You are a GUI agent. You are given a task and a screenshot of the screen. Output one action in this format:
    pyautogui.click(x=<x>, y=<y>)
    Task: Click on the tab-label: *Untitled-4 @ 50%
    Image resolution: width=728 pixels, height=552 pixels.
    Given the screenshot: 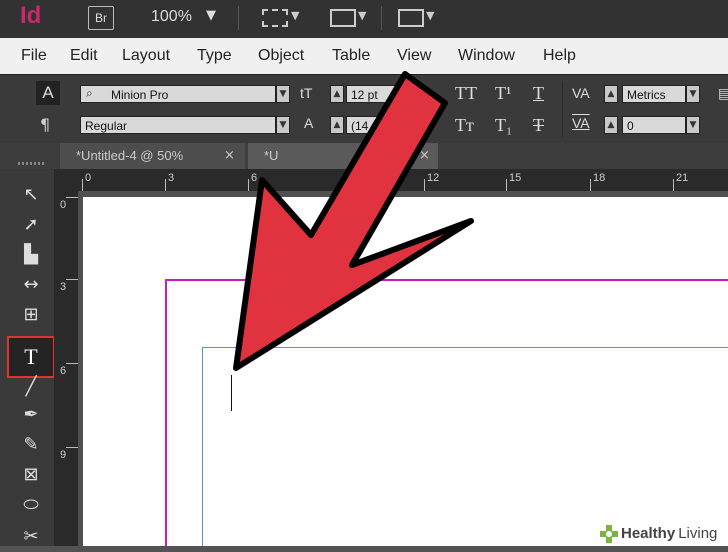 What is the action you would take?
    pyautogui.click(x=130, y=155)
    